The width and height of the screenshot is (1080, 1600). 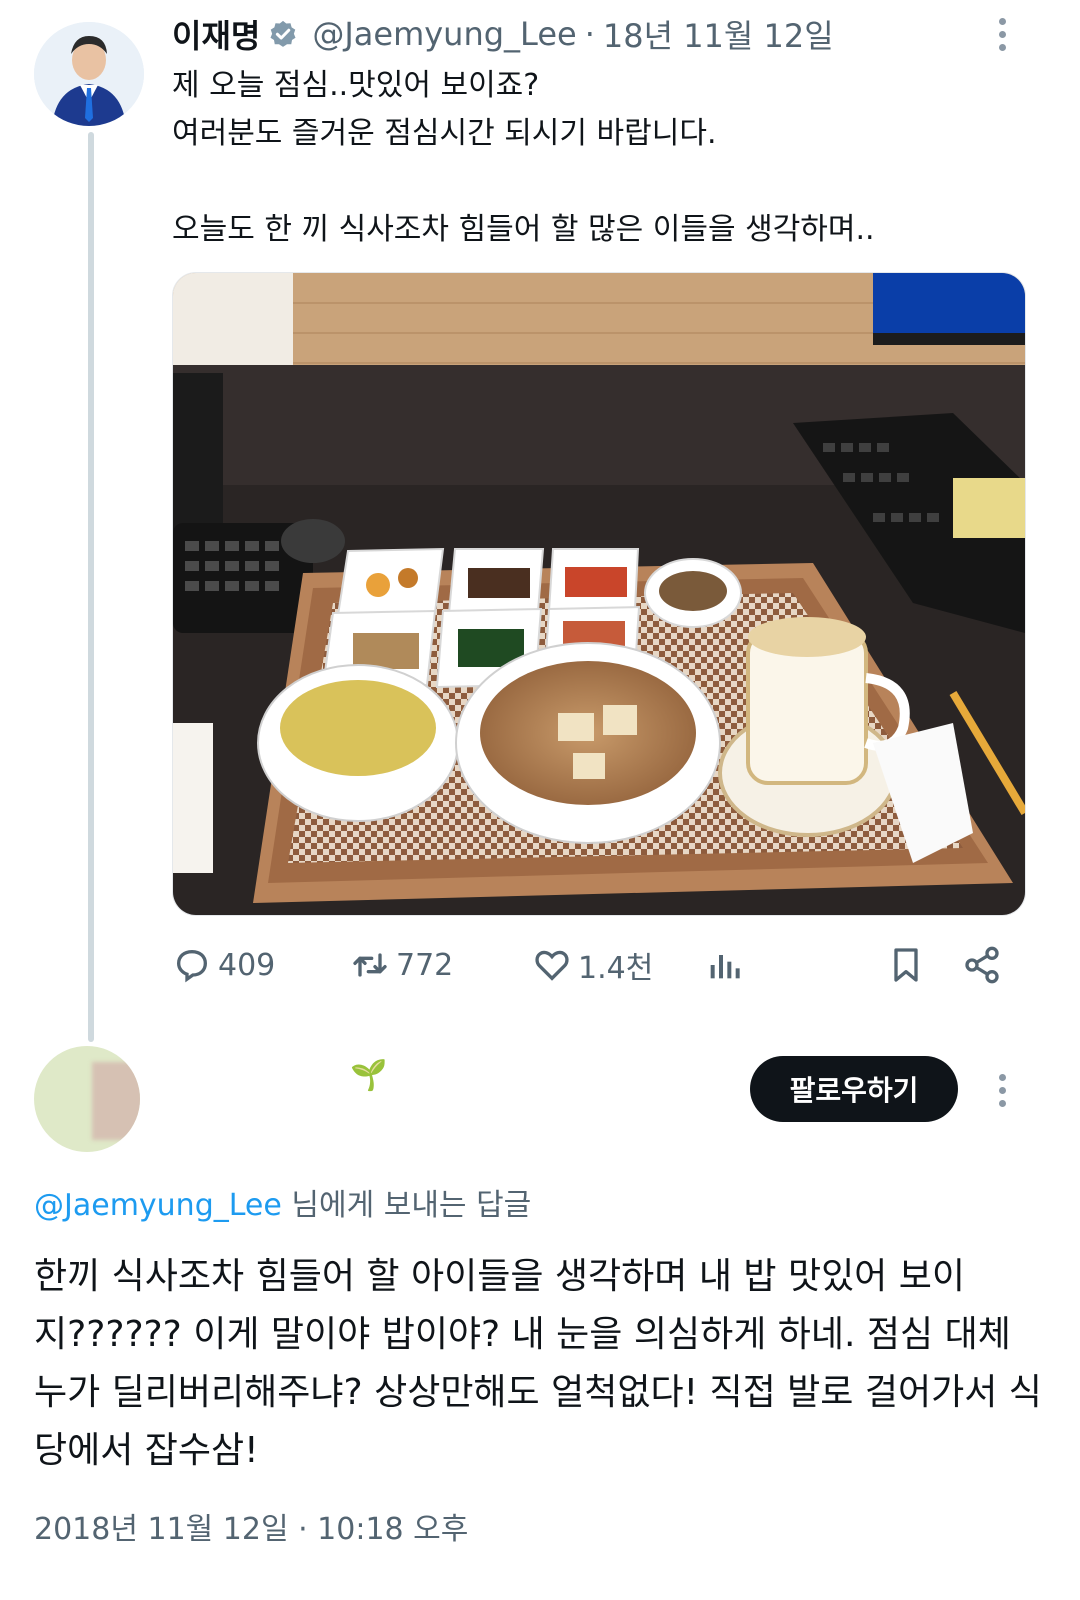 I want to click on sprout-emoji: 🌱, so click(x=369, y=1075).